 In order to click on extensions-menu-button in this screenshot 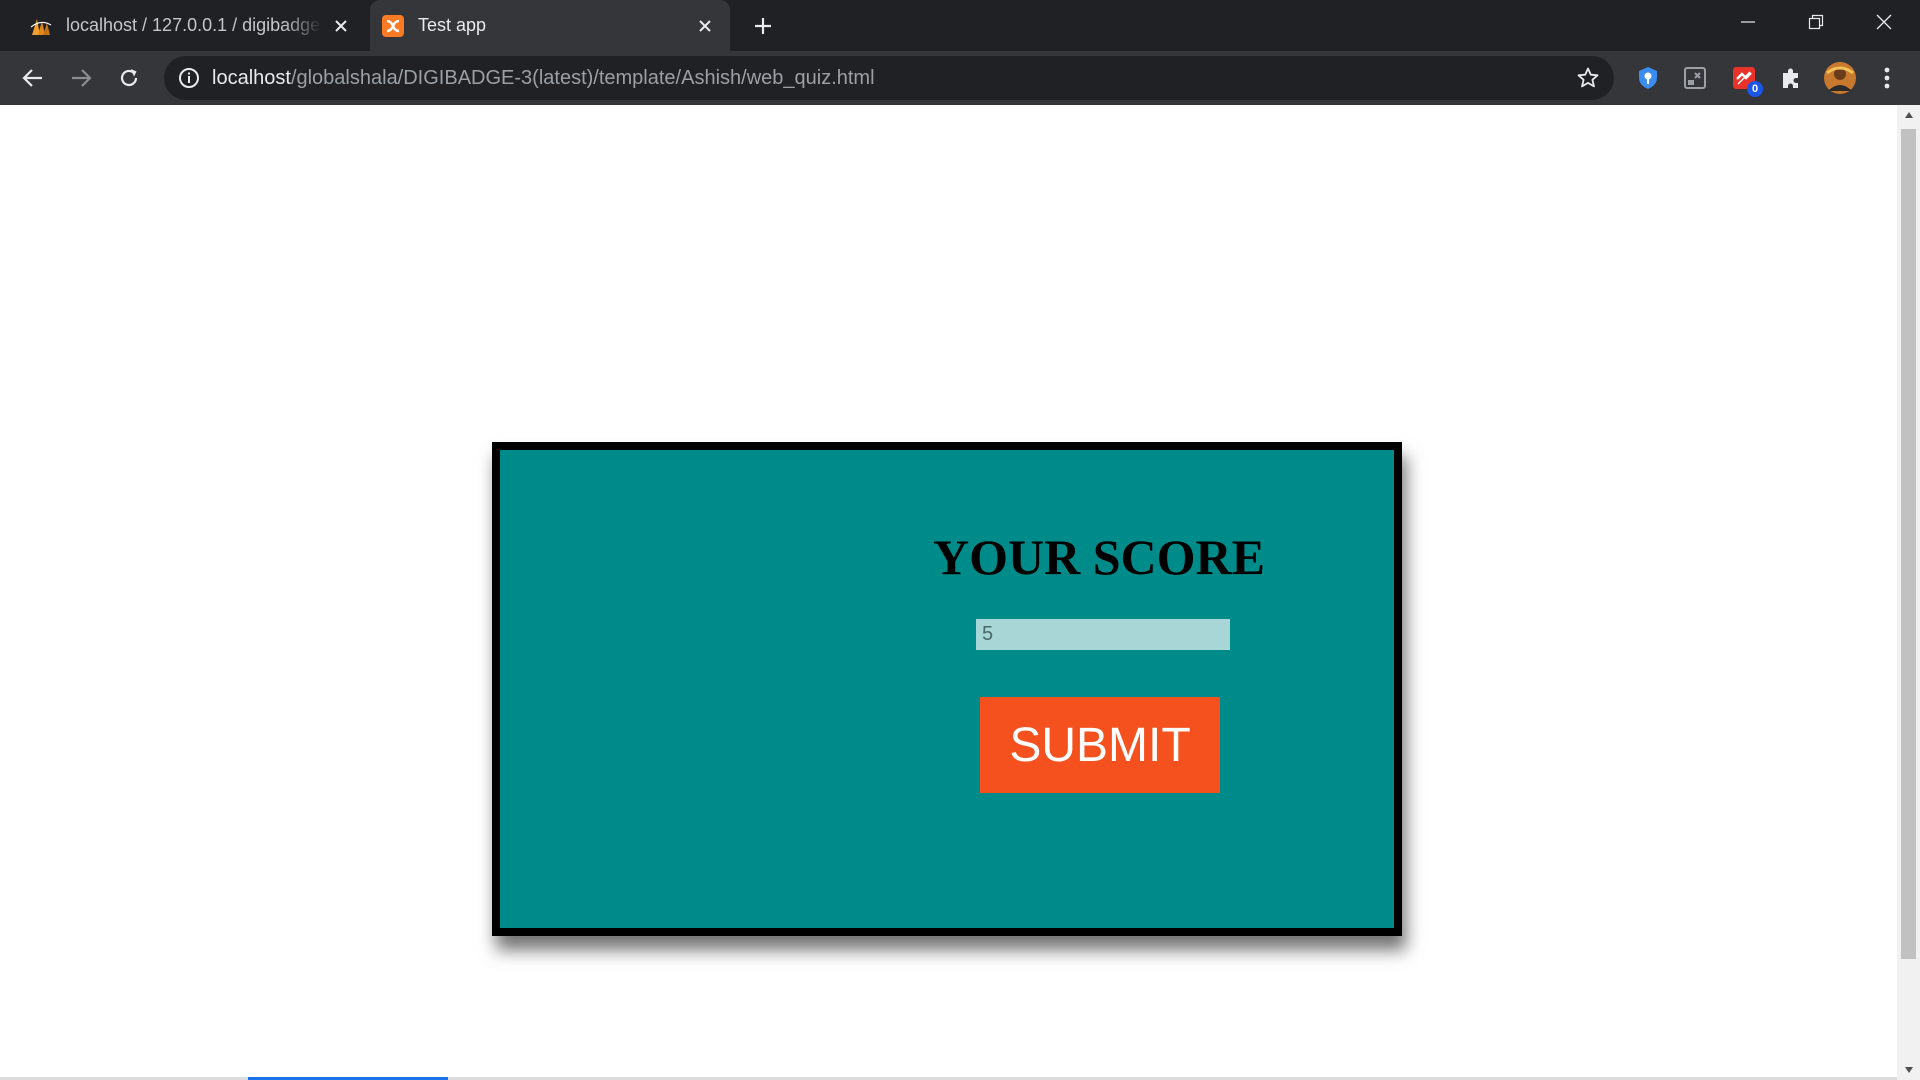, I will do `click(1791, 78)`.